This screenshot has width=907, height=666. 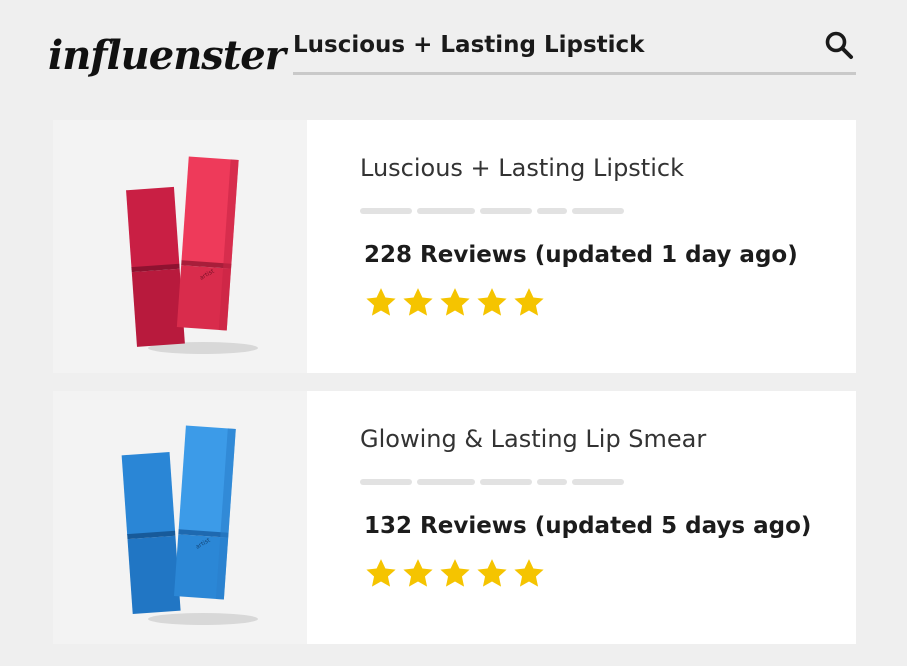 I want to click on review-count: 228 Reviews (updated 1 day ago), so click(x=581, y=255).